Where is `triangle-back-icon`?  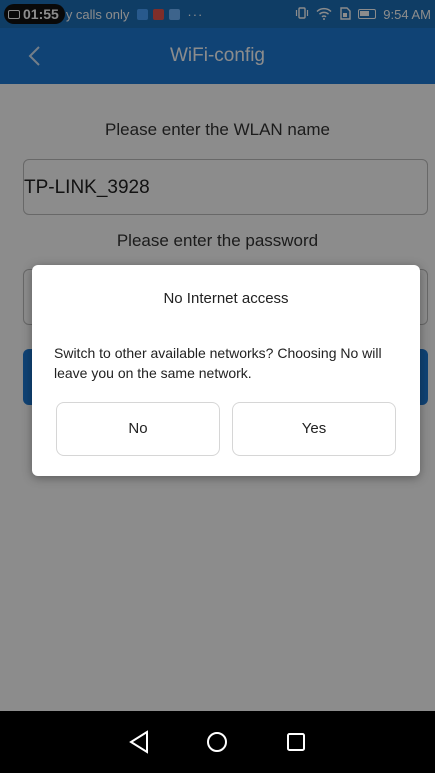
triangle-back-icon is located at coordinates (139, 742).